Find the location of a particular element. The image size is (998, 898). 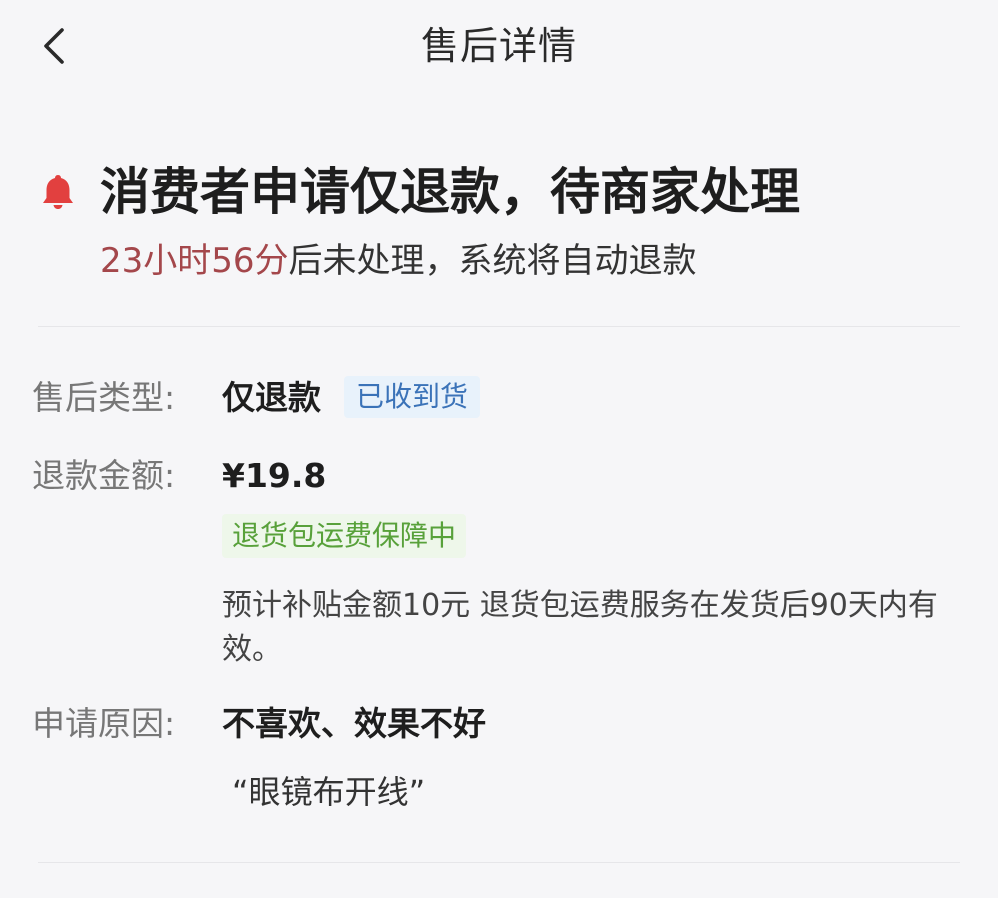

subsidy-note: 预计补贴金额10元 退货包运费服务在发货后90天内有效。 is located at coordinates (580, 627).